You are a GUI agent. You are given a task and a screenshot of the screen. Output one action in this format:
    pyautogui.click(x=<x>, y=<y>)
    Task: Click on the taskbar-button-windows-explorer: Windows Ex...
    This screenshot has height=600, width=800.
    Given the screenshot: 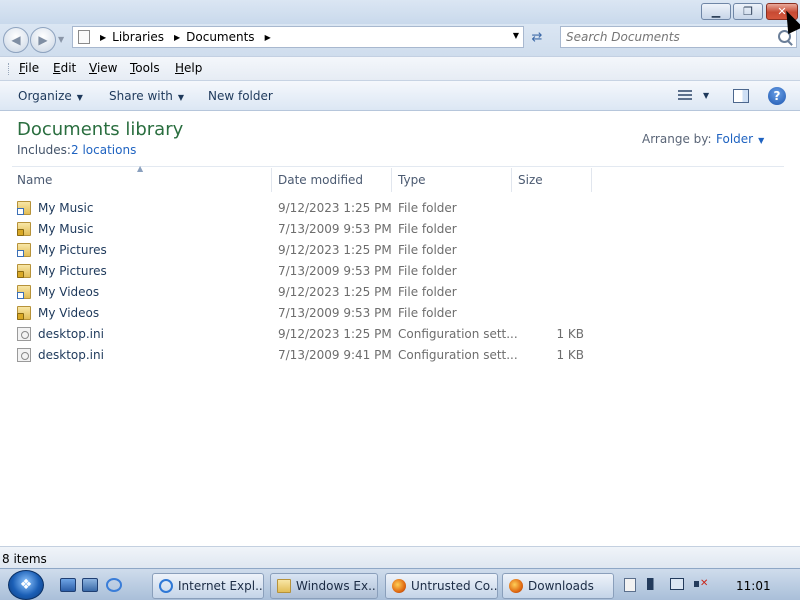 What is the action you would take?
    pyautogui.click(x=324, y=586)
    